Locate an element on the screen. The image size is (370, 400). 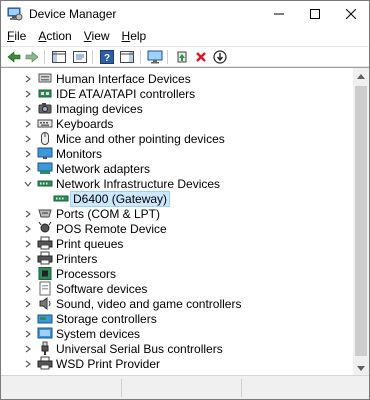
storage-controller-icon is located at coordinates (45, 319).